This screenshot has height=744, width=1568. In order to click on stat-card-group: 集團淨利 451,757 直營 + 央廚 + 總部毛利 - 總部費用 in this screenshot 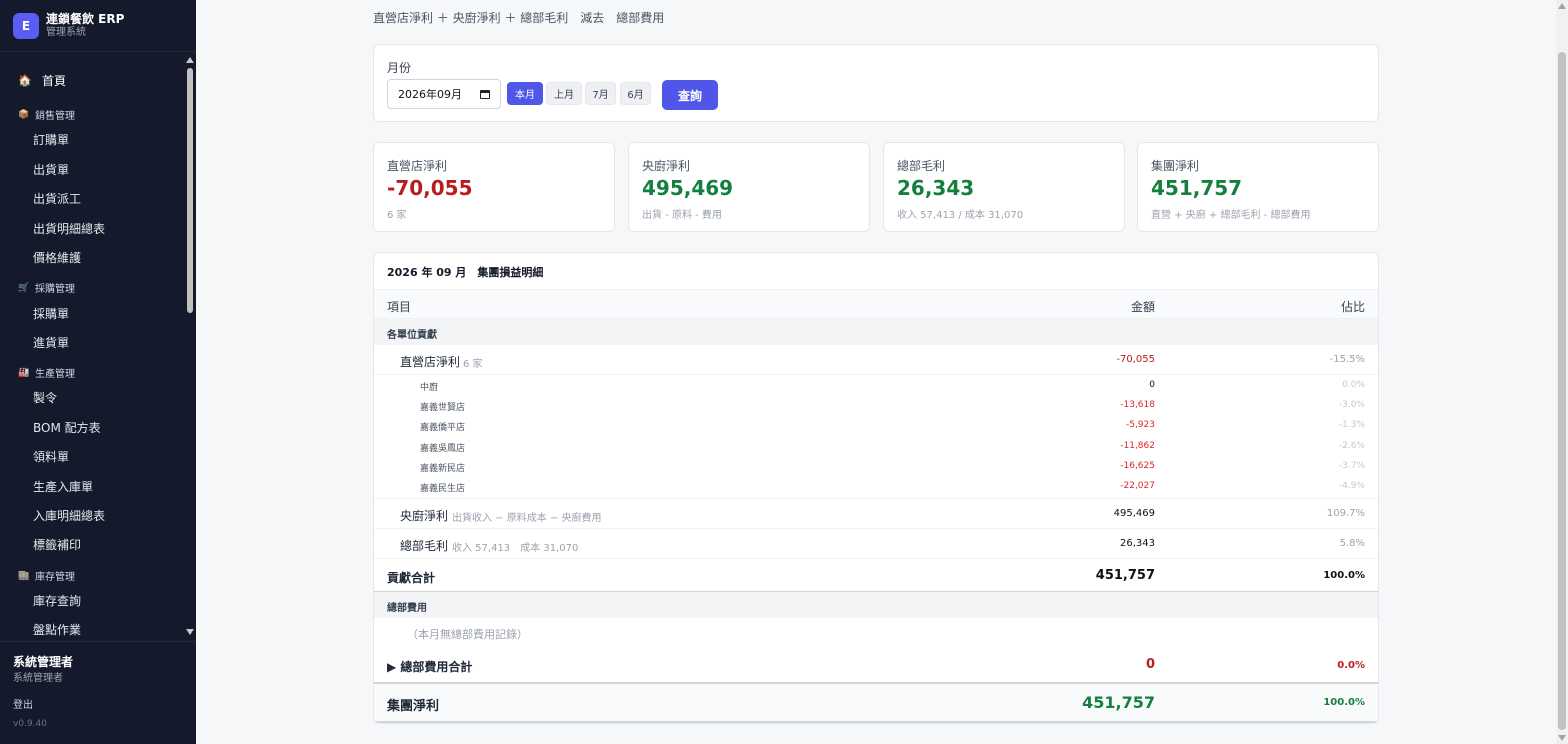, I will do `click(1258, 187)`.